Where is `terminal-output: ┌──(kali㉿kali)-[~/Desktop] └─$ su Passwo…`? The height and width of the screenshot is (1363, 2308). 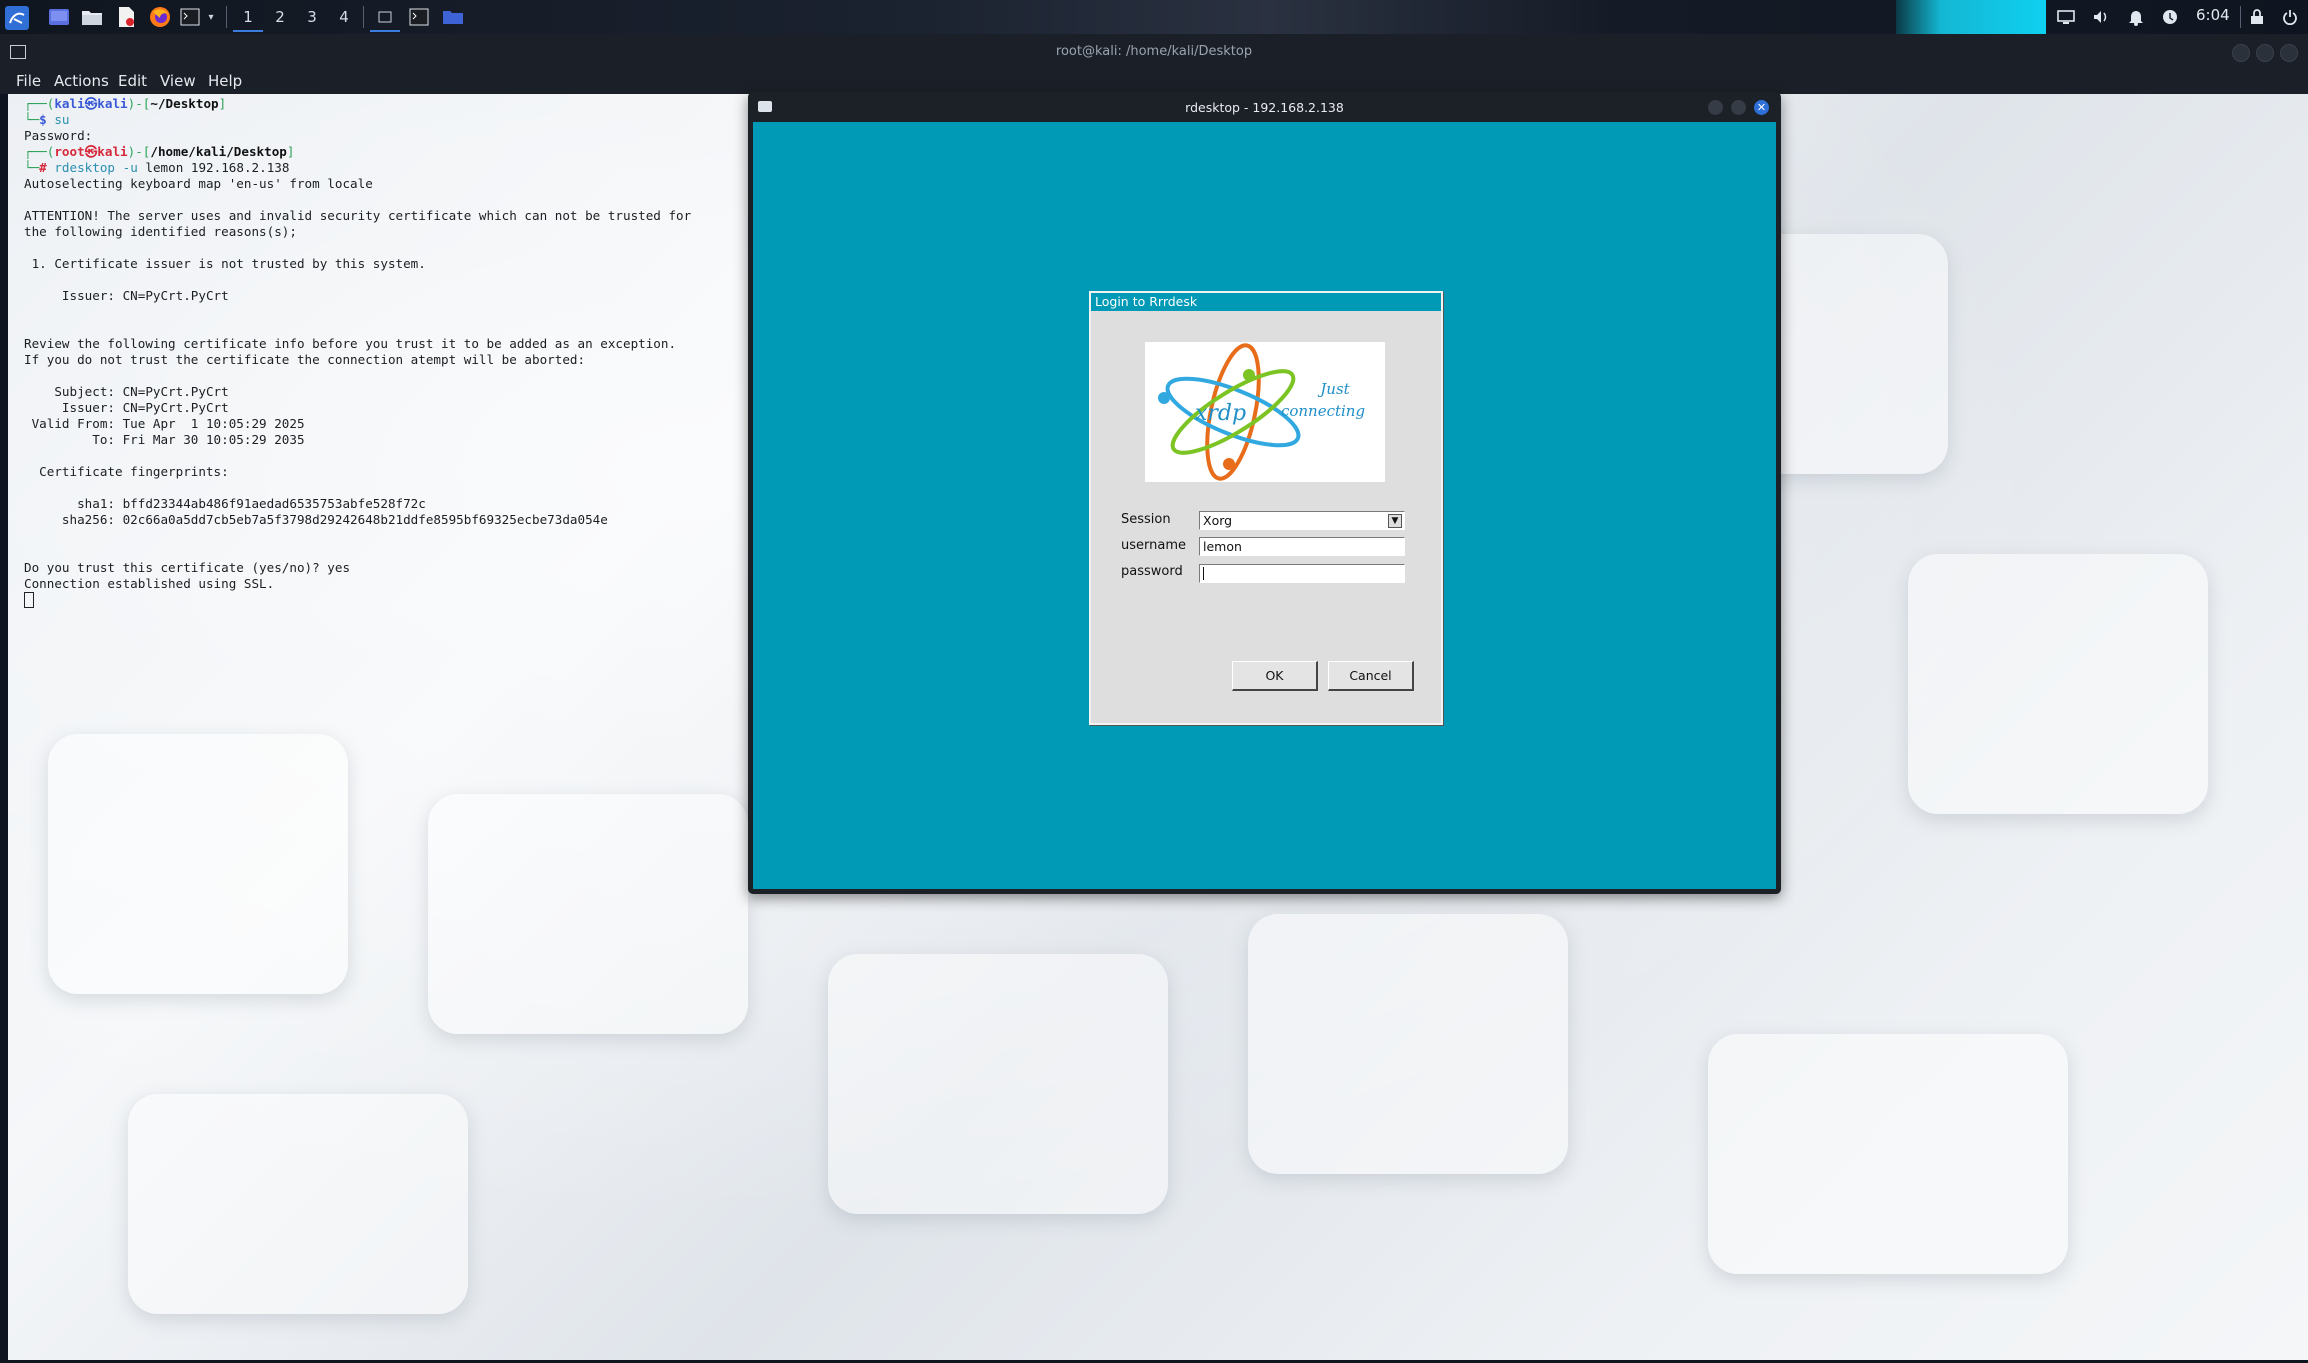 terminal-output: ┌──(kali㉿kali)-[~/Desktop] └─$ su Passwo… is located at coordinates (357, 353).